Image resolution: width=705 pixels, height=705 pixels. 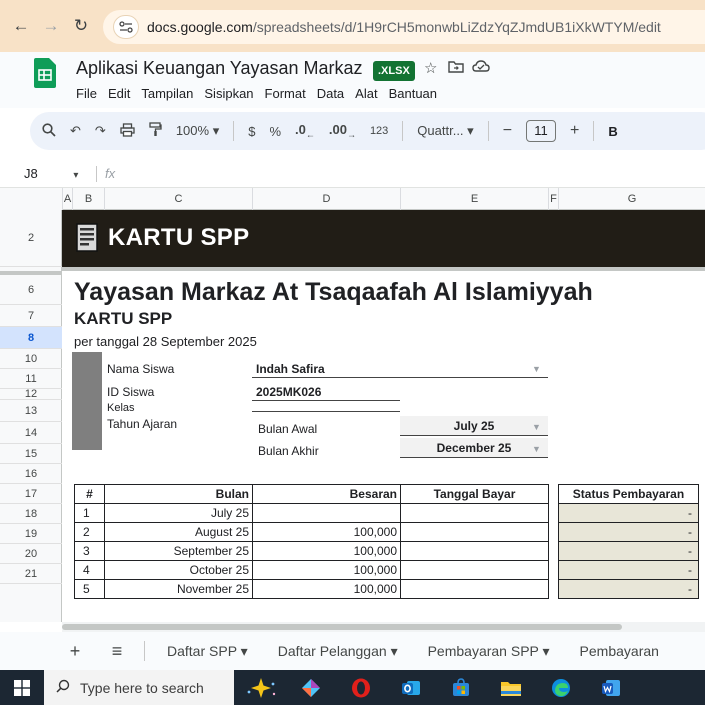 I want to click on row-header: 12, so click(x=31, y=394).